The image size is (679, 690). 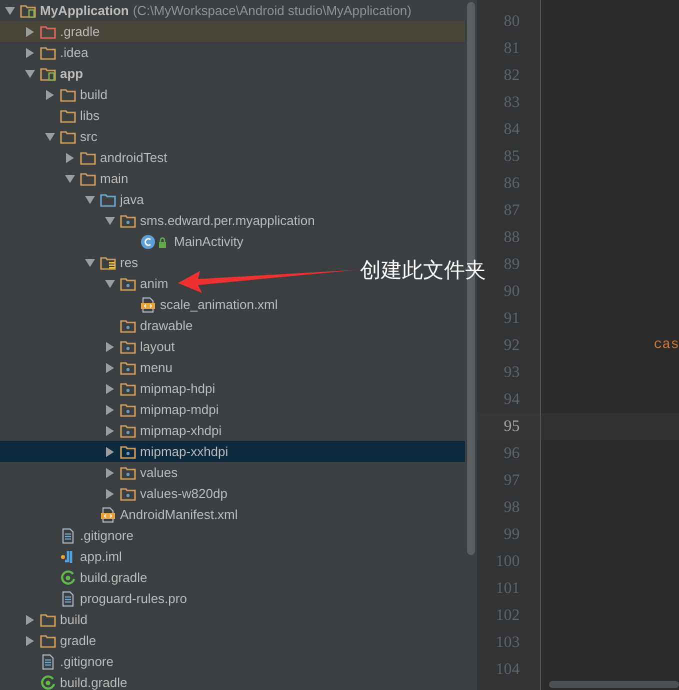 I want to click on tree-item: sms.edward.per.myapplication, so click(x=158, y=220).